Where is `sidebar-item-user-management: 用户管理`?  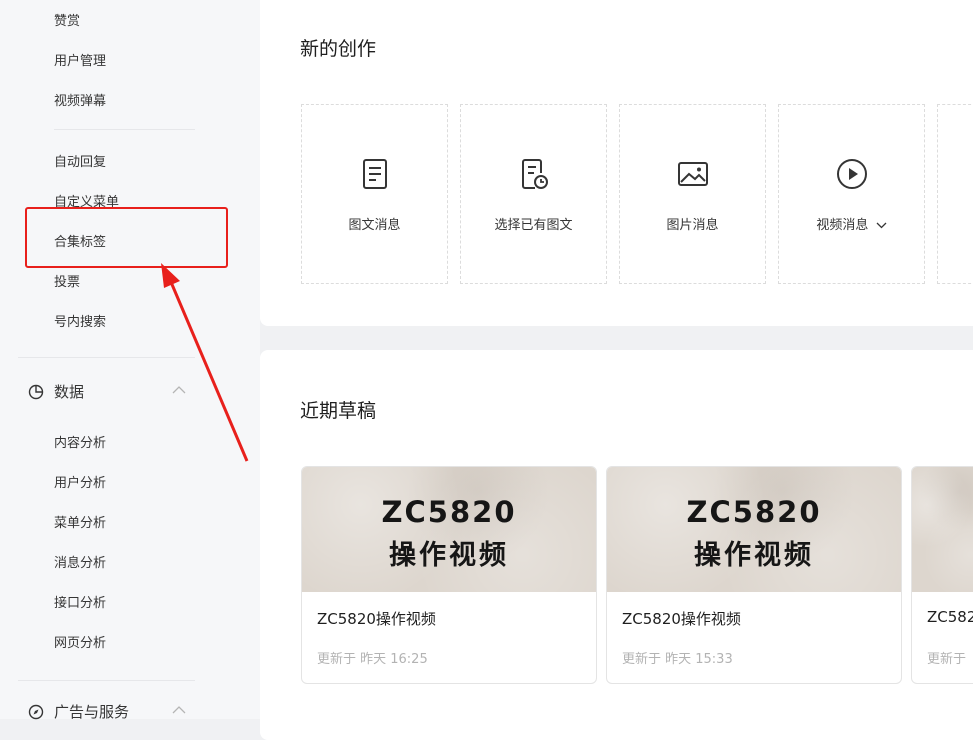
sidebar-item-user-management: 用户管理 is located at coordinates (80, 59).